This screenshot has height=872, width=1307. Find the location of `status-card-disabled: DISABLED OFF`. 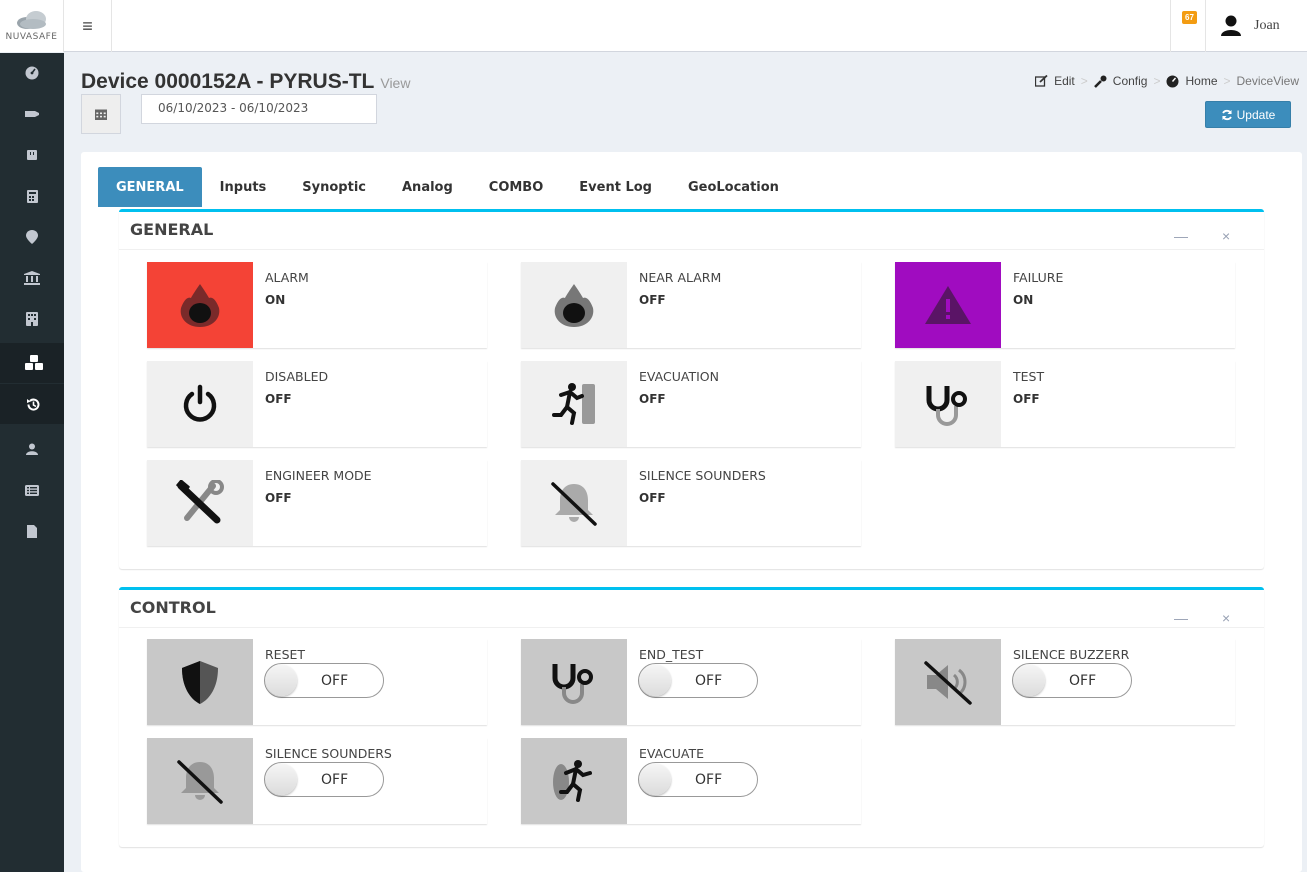

status-card-disabled: DISABLED OFF is located at coordinates (317, 404).